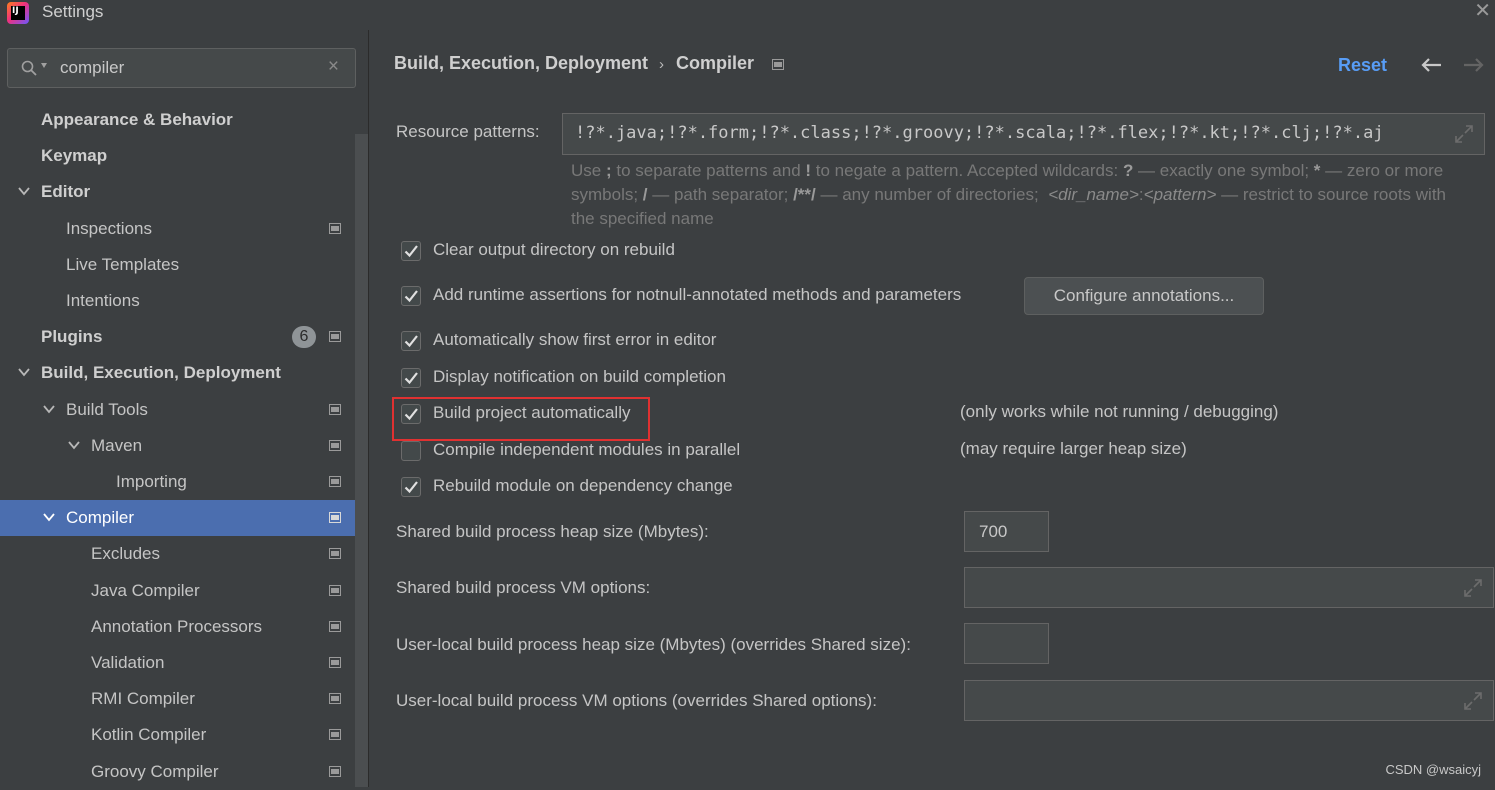 The image size is (1495, 790). I want to click on sidebar-item: Compiler, so click(184, 518).